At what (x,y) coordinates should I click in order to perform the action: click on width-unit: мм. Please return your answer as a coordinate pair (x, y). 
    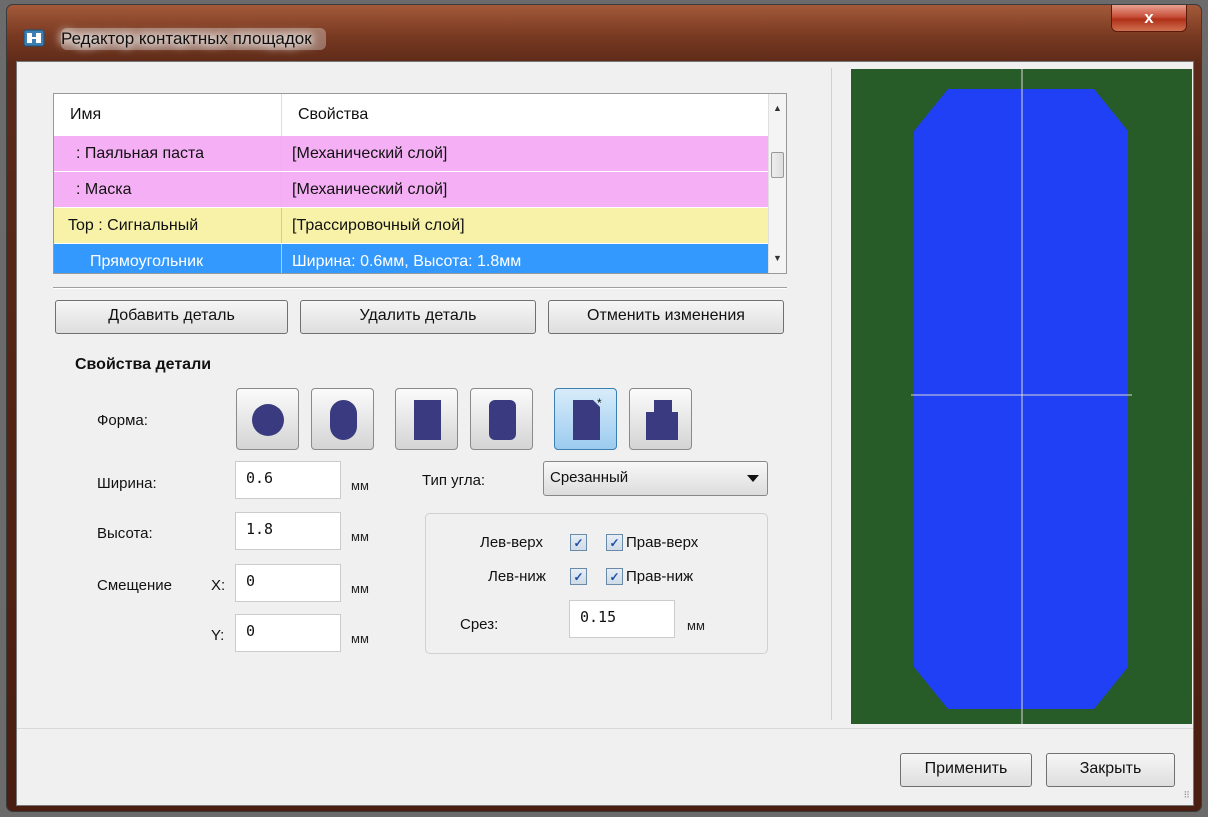
    Looking at the image, I should click on (360, 485).